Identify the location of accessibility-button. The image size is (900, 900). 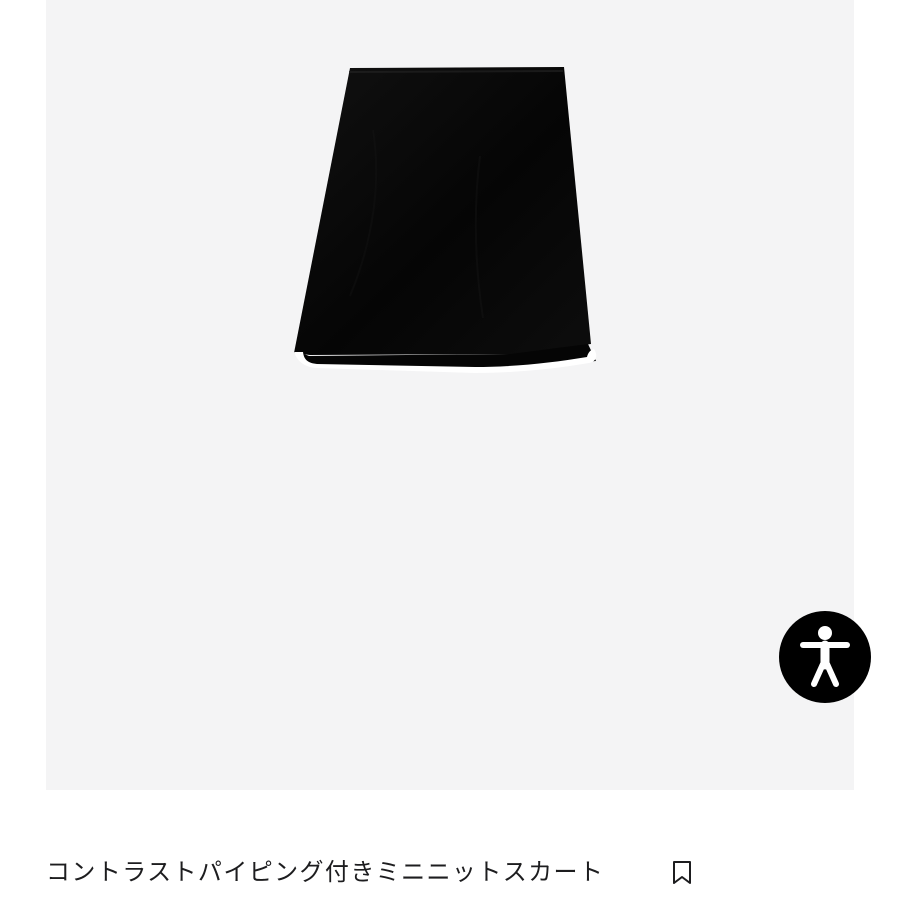
(825, 657).